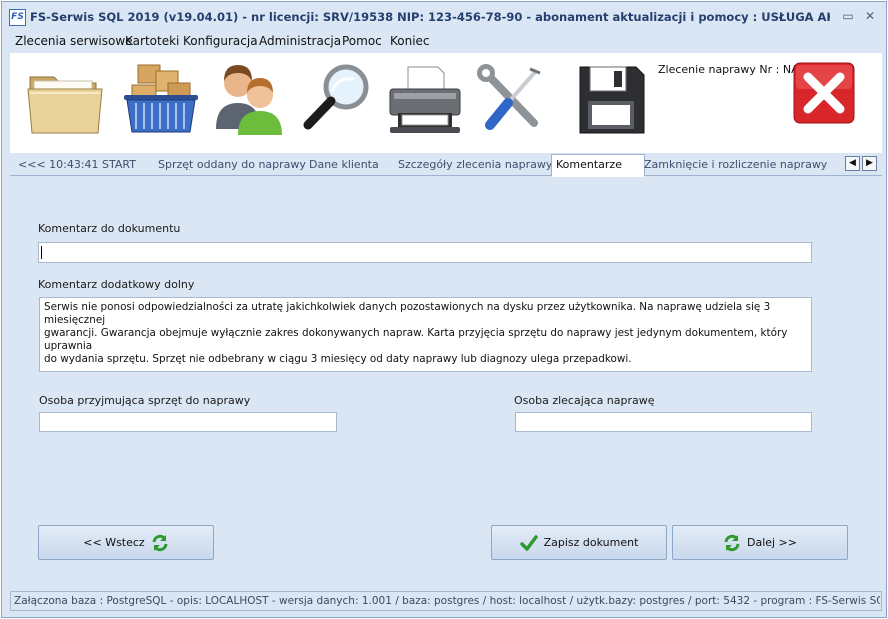 The image size is (888, 619). I want to click on menu-zlecenia-serwisowe: Zlecenia serwisowe, so click(74, 41).